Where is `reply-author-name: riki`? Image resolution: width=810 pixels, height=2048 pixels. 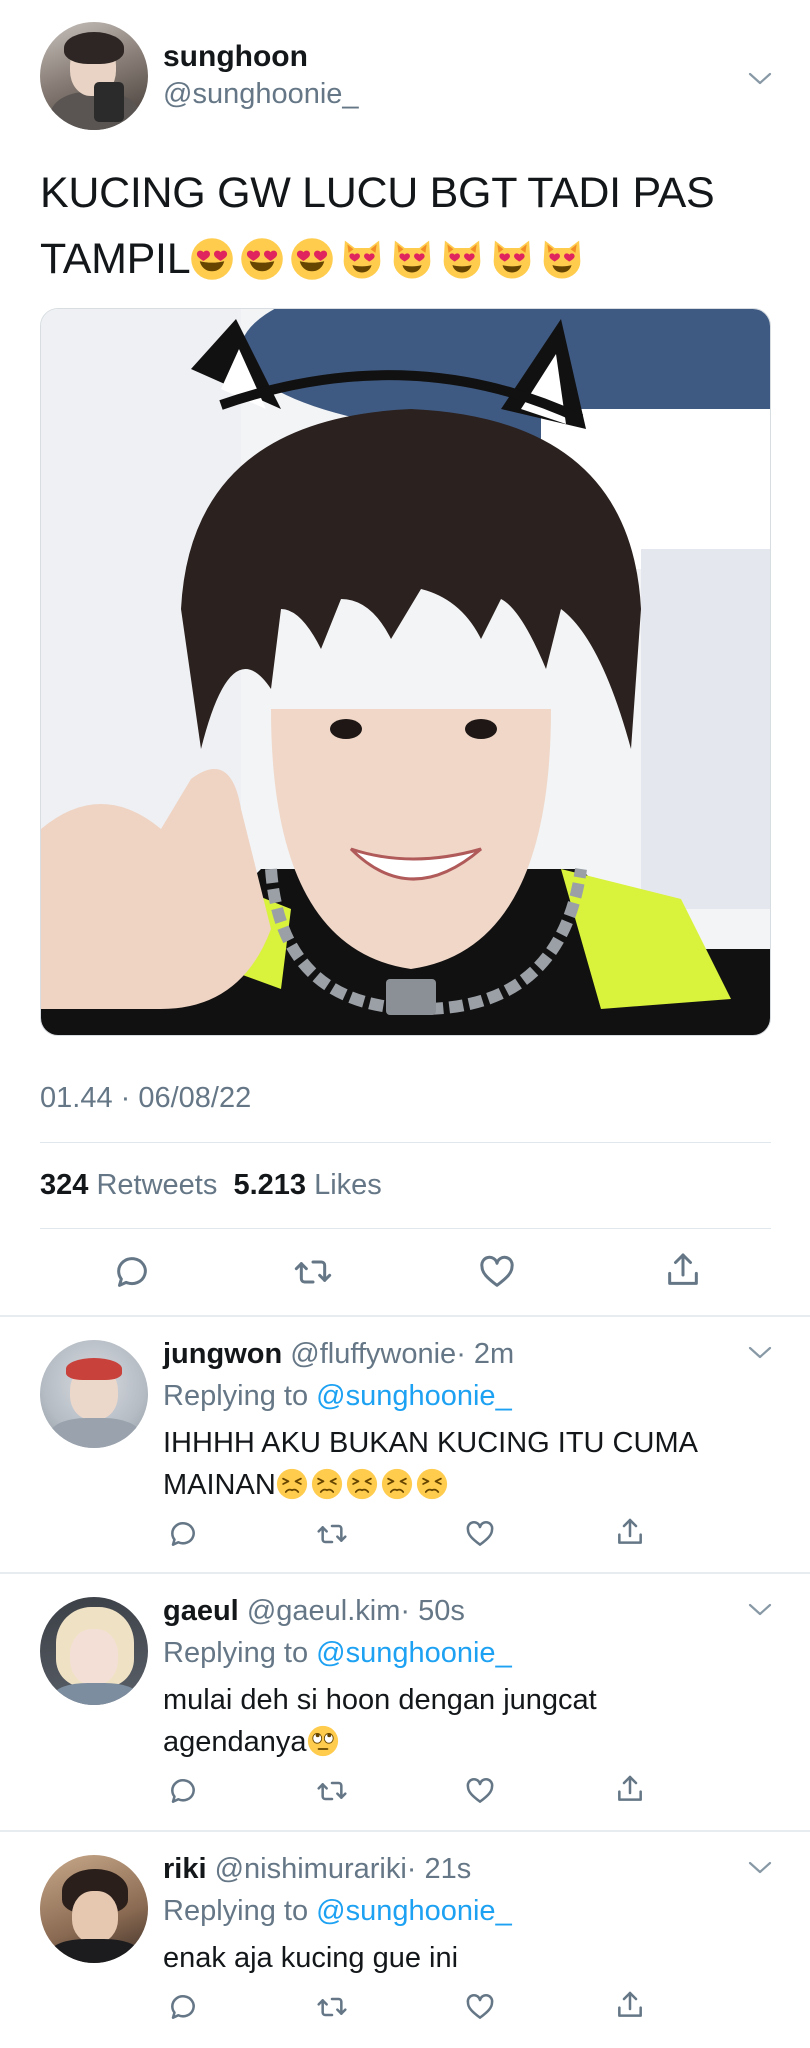
reply-author-name: riki is located at coordinates (185, 1869).